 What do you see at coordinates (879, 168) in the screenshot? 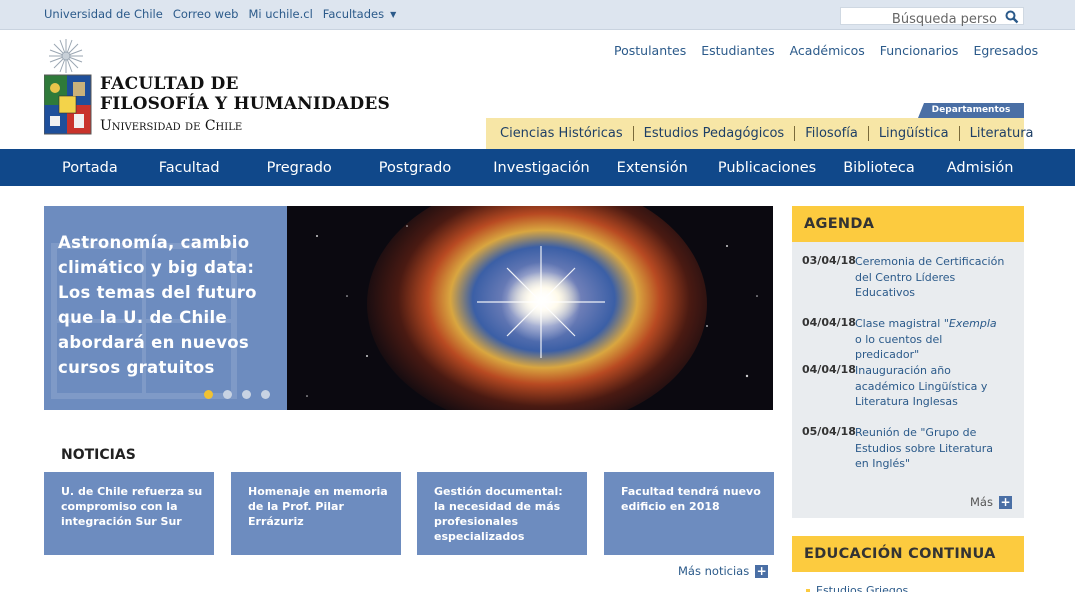
I see `nav-biblioteca: Biblioteca` at bounding box center [879, 168].